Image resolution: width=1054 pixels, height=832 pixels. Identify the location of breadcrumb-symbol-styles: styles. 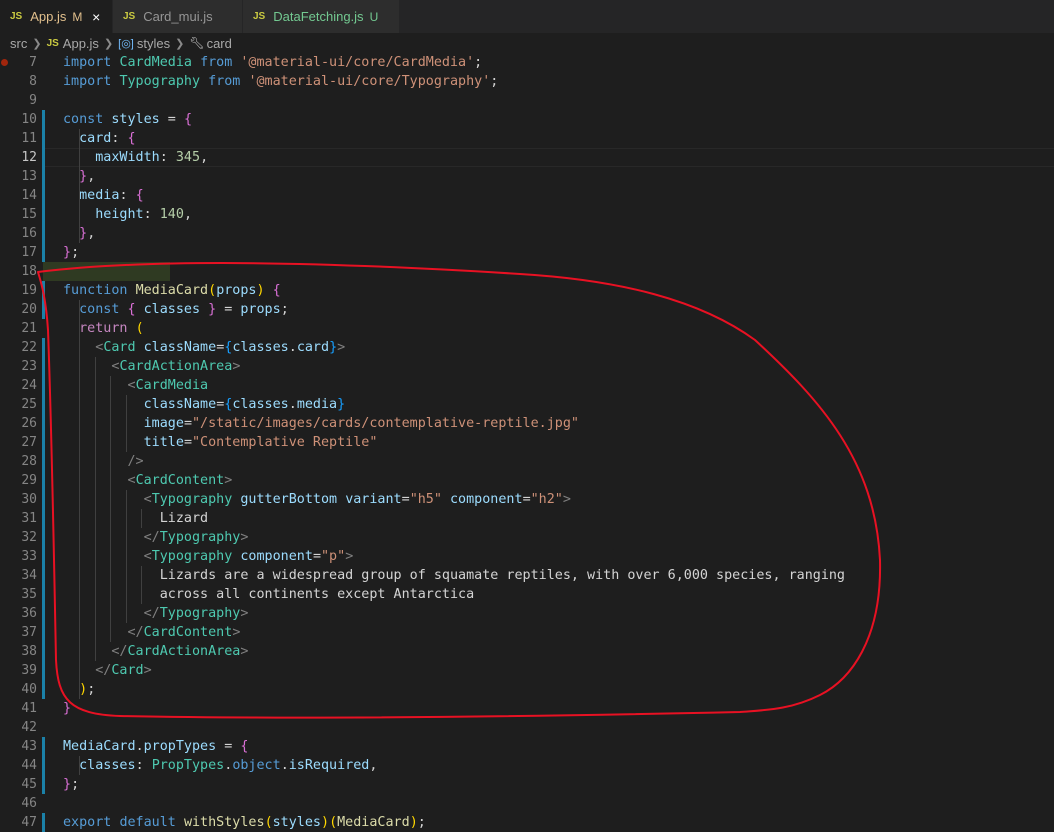
(153, 43).